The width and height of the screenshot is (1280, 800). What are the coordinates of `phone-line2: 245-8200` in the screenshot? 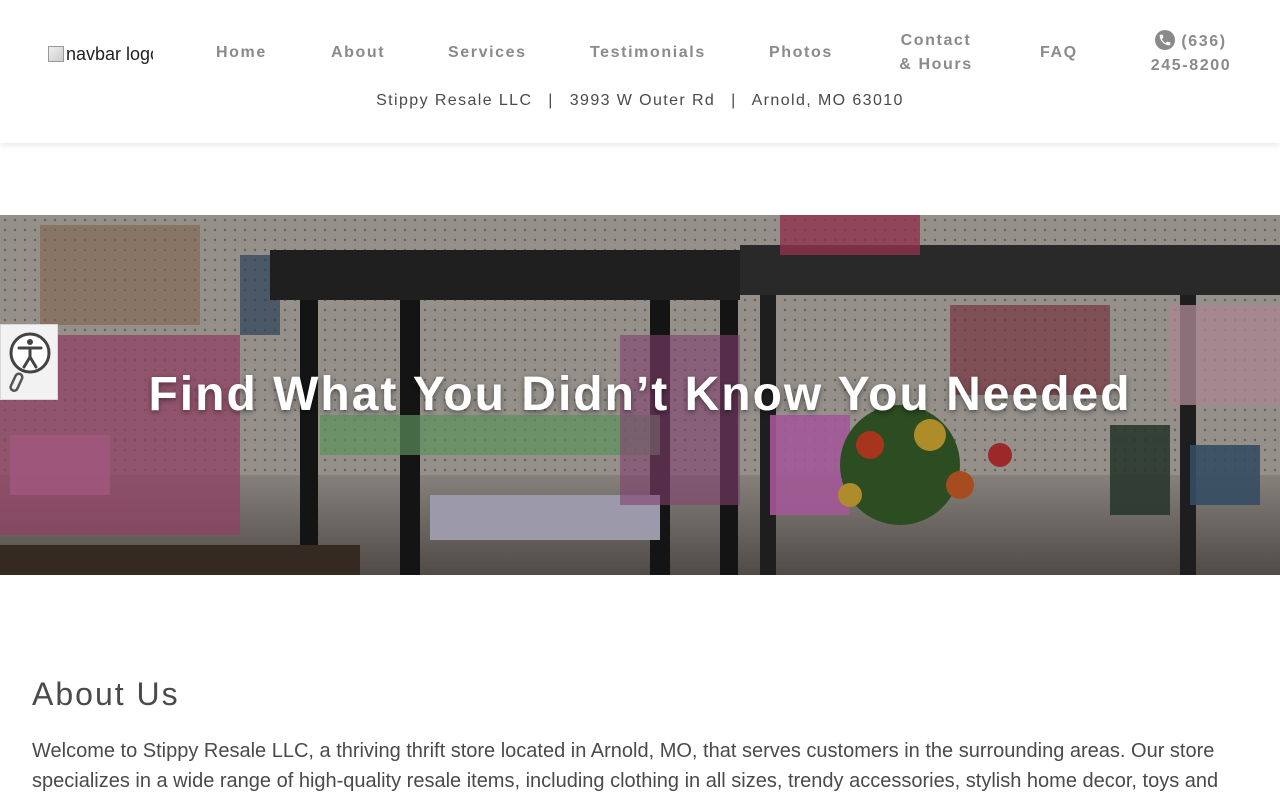 It's located at (1191, 65).